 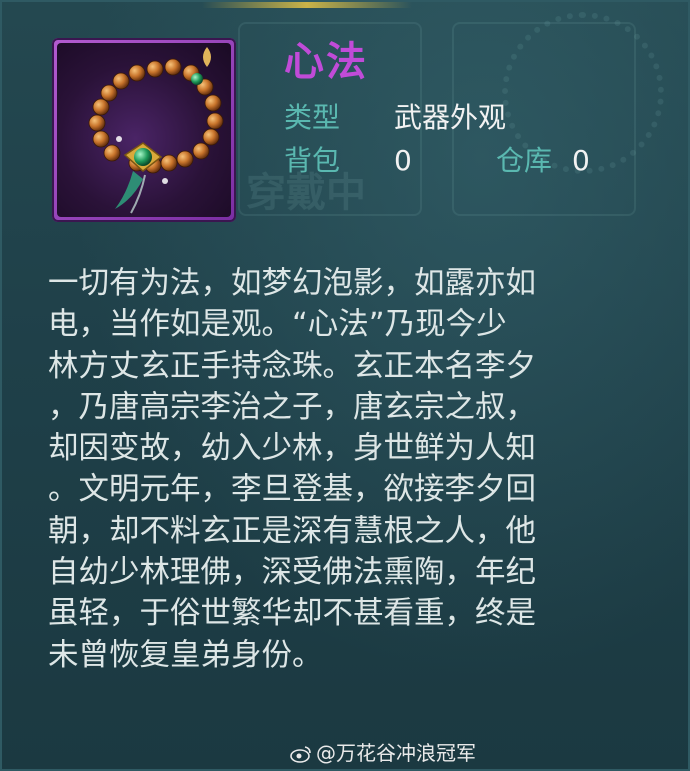 I want to click on warehouse-label: 仓库, so click(x=524, y=160).